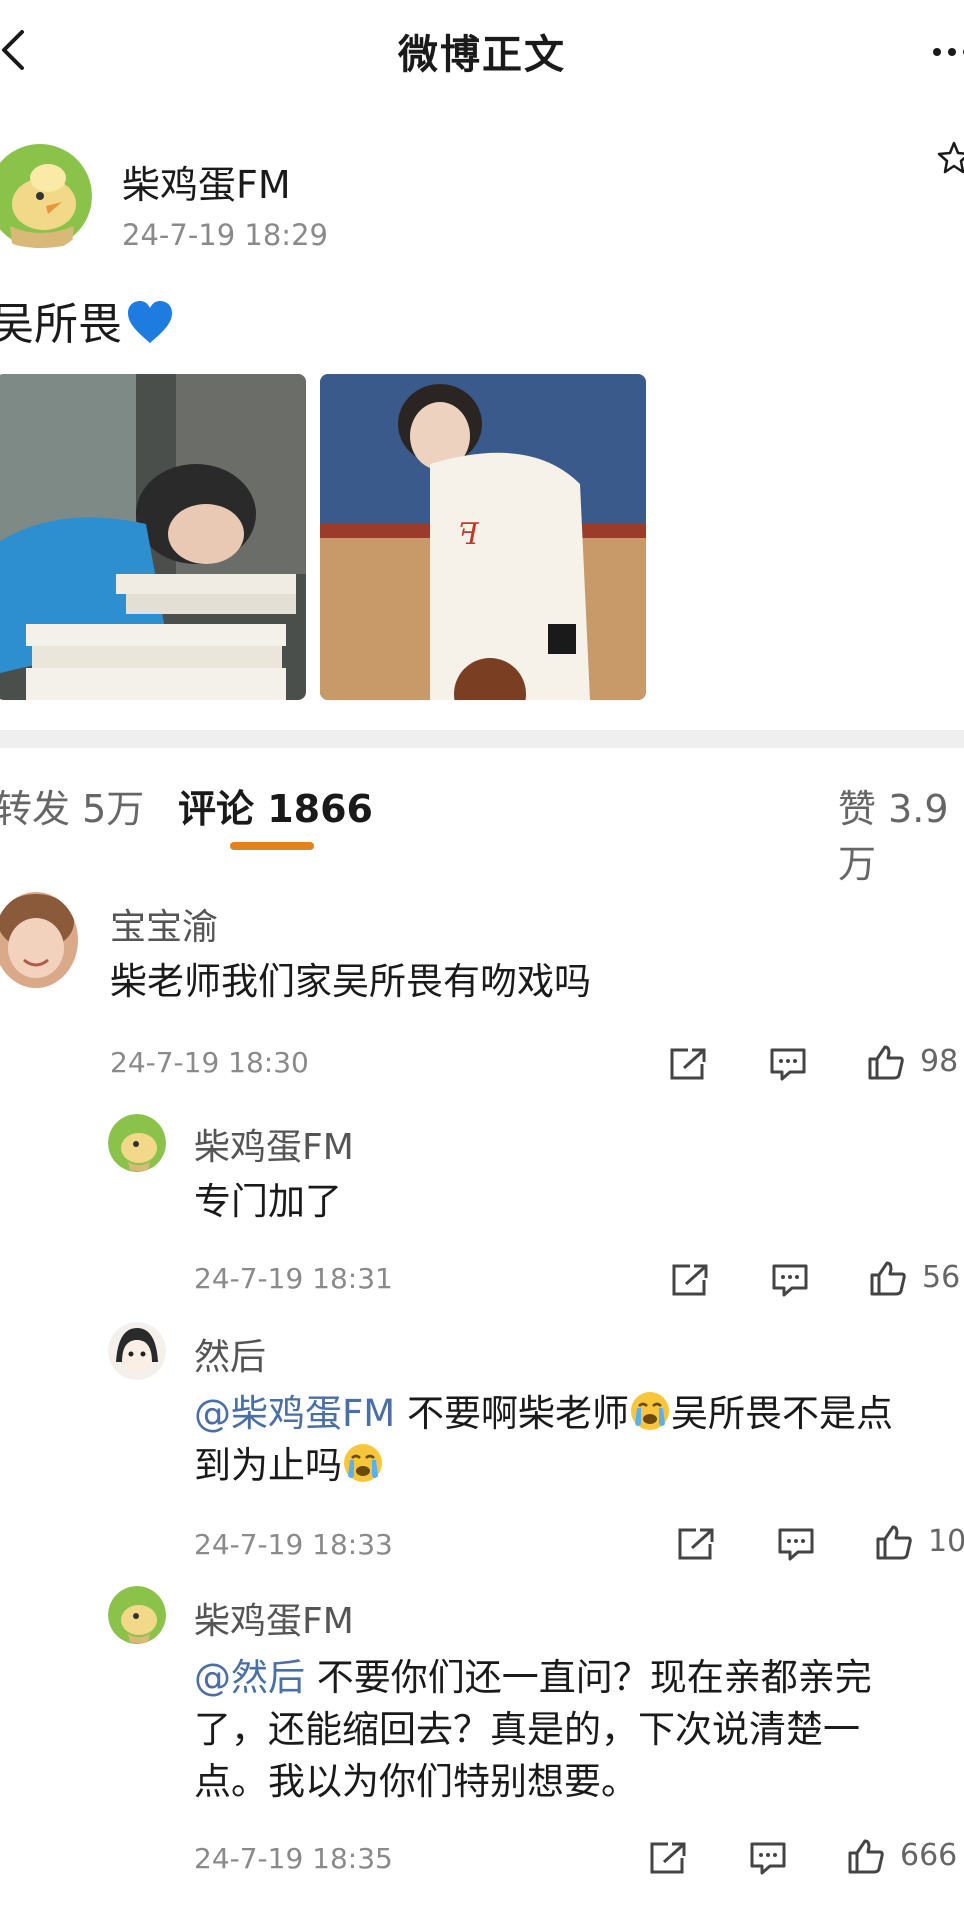 The image size is (964, 1928). Describe the element at coordinates (574, 1440) in the screenshot. I see `reply-text: @柴鸡蛋FM 不要啊柴老师 吴所畏不是点 到为止吗` at that location.